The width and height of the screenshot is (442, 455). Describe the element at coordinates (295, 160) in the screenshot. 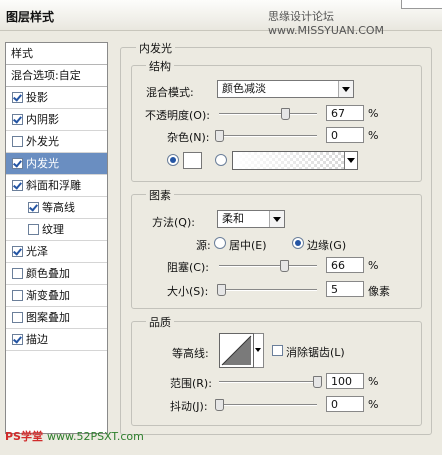

I see `gradient-picker` at that location.